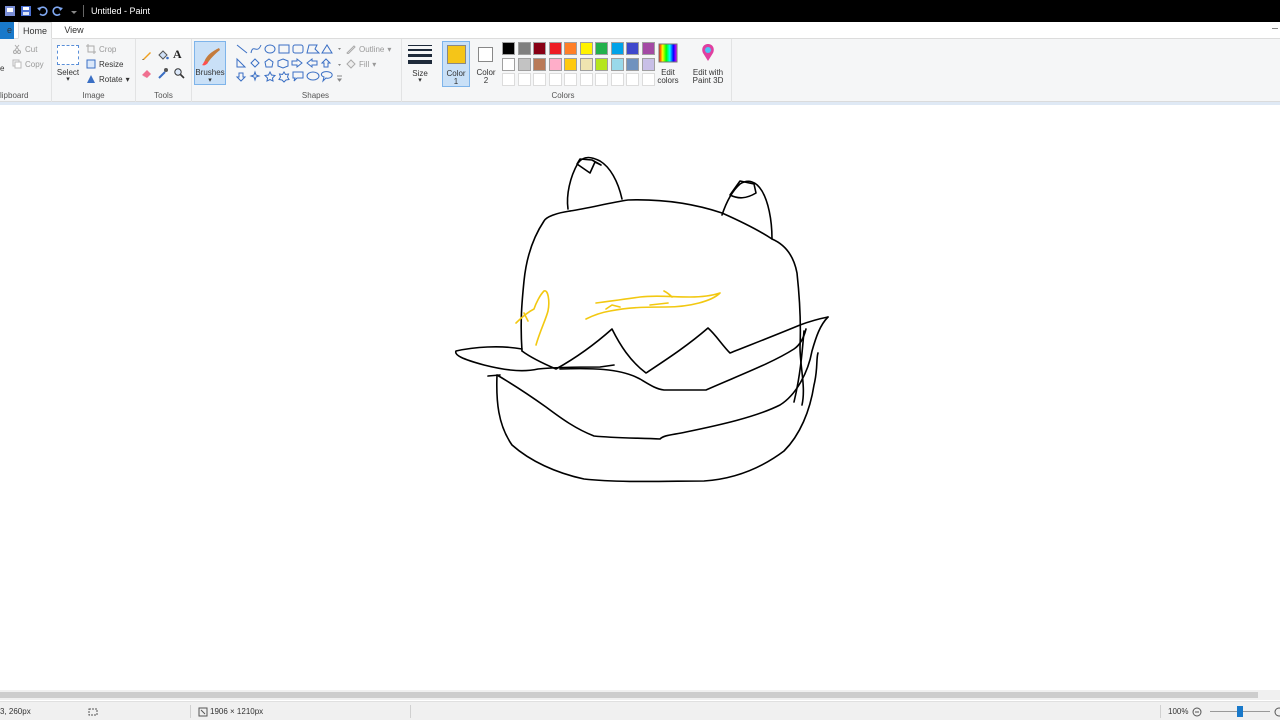  Describe the element at coordinates (68, 55) in the screenshot. I see `select-icon` at that location.